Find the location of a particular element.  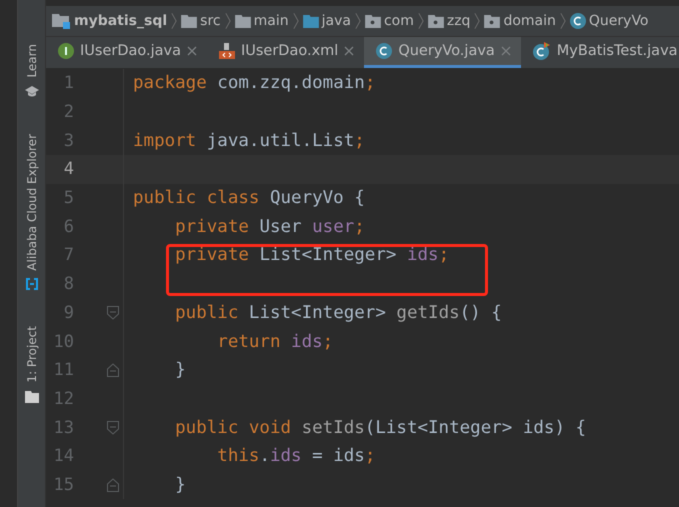

breadcrumb-item: main is located at coordinates (261, 21).